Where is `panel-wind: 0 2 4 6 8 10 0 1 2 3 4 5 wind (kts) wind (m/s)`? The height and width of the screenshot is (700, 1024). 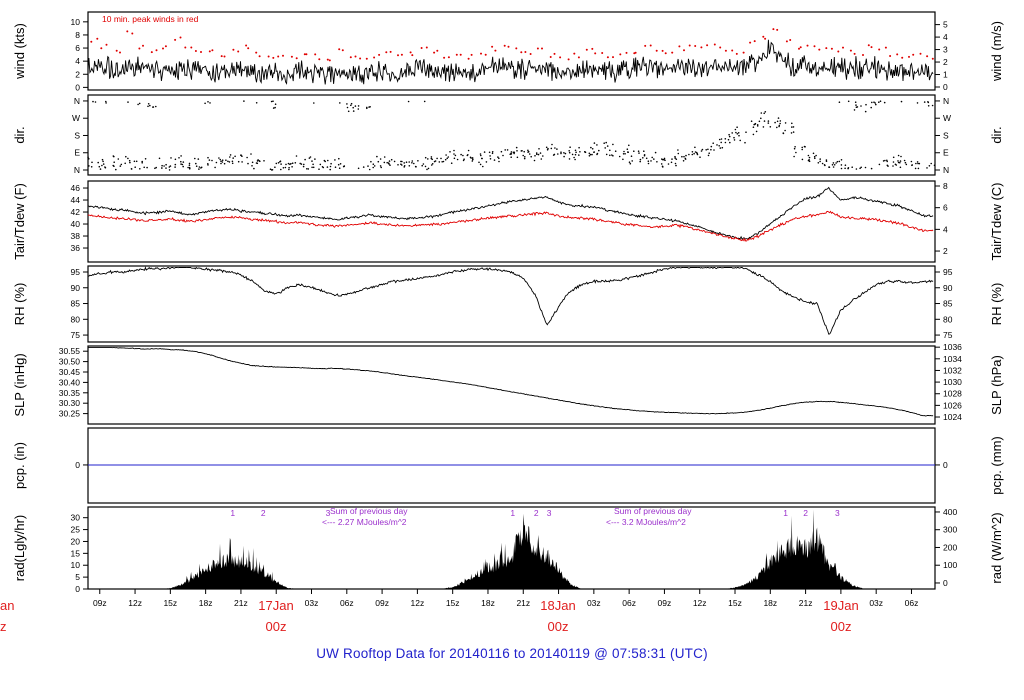
panel-wind: 0 2 4 6 8 10 0 1 2 3 4 5 wind (kts) wind (m/s) is located at coordinates (508, 51).